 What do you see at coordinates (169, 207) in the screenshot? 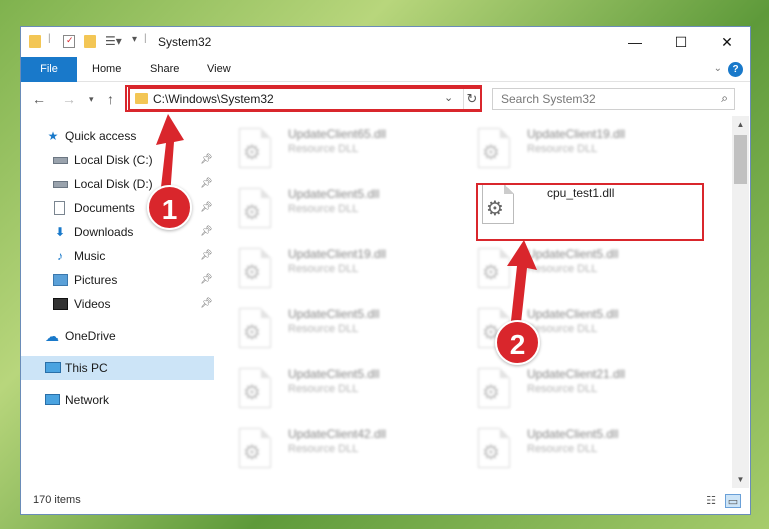
I see `step-1-badge: 1` at bounding box center [169, 207].